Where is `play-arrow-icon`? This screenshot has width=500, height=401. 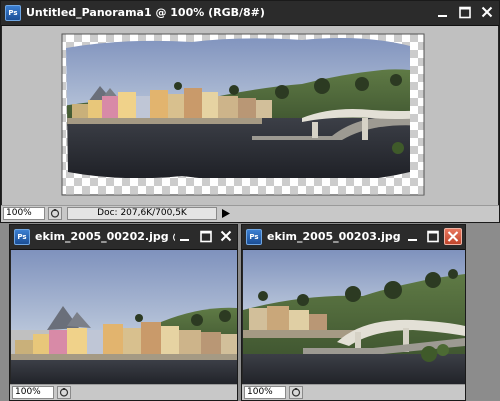 play-arrow-icon is located at coordinates (226, 213).